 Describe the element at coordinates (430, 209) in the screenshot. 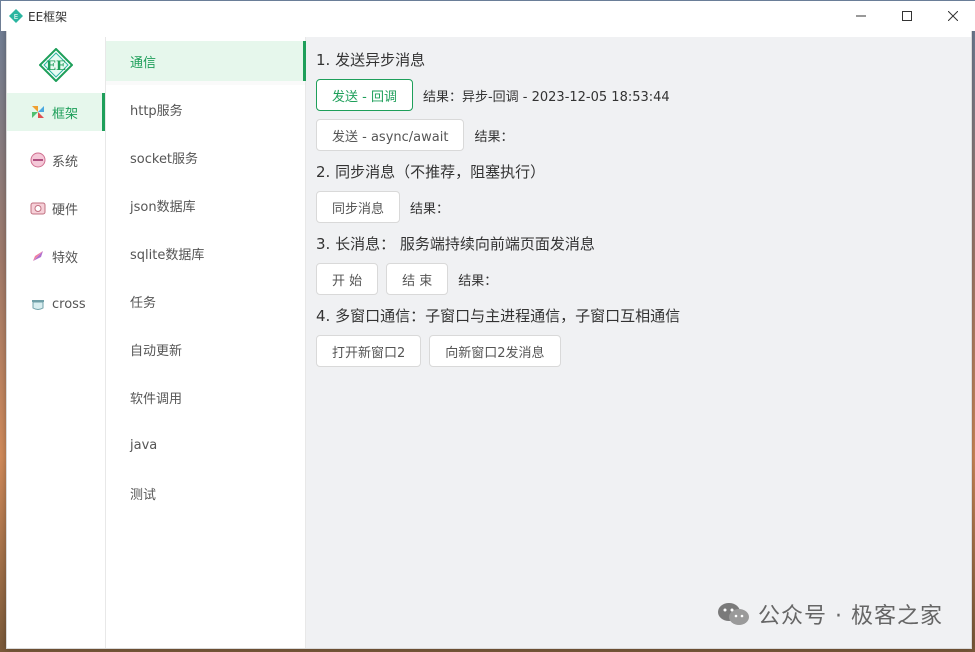

I see `sync-result: 结果：` at that location.